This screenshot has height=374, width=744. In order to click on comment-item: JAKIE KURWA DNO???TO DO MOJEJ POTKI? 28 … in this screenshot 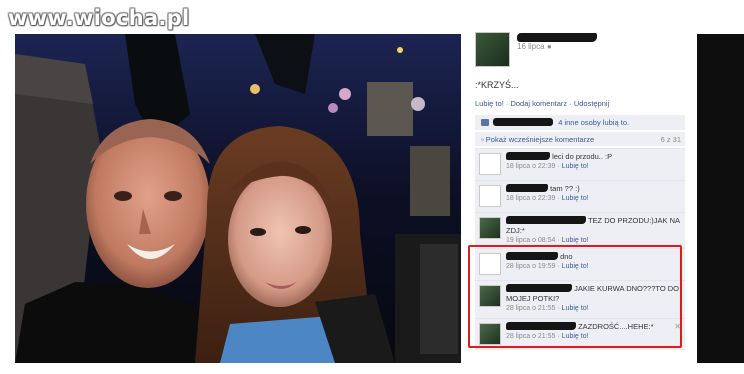, I will do `click(580, 299)`.